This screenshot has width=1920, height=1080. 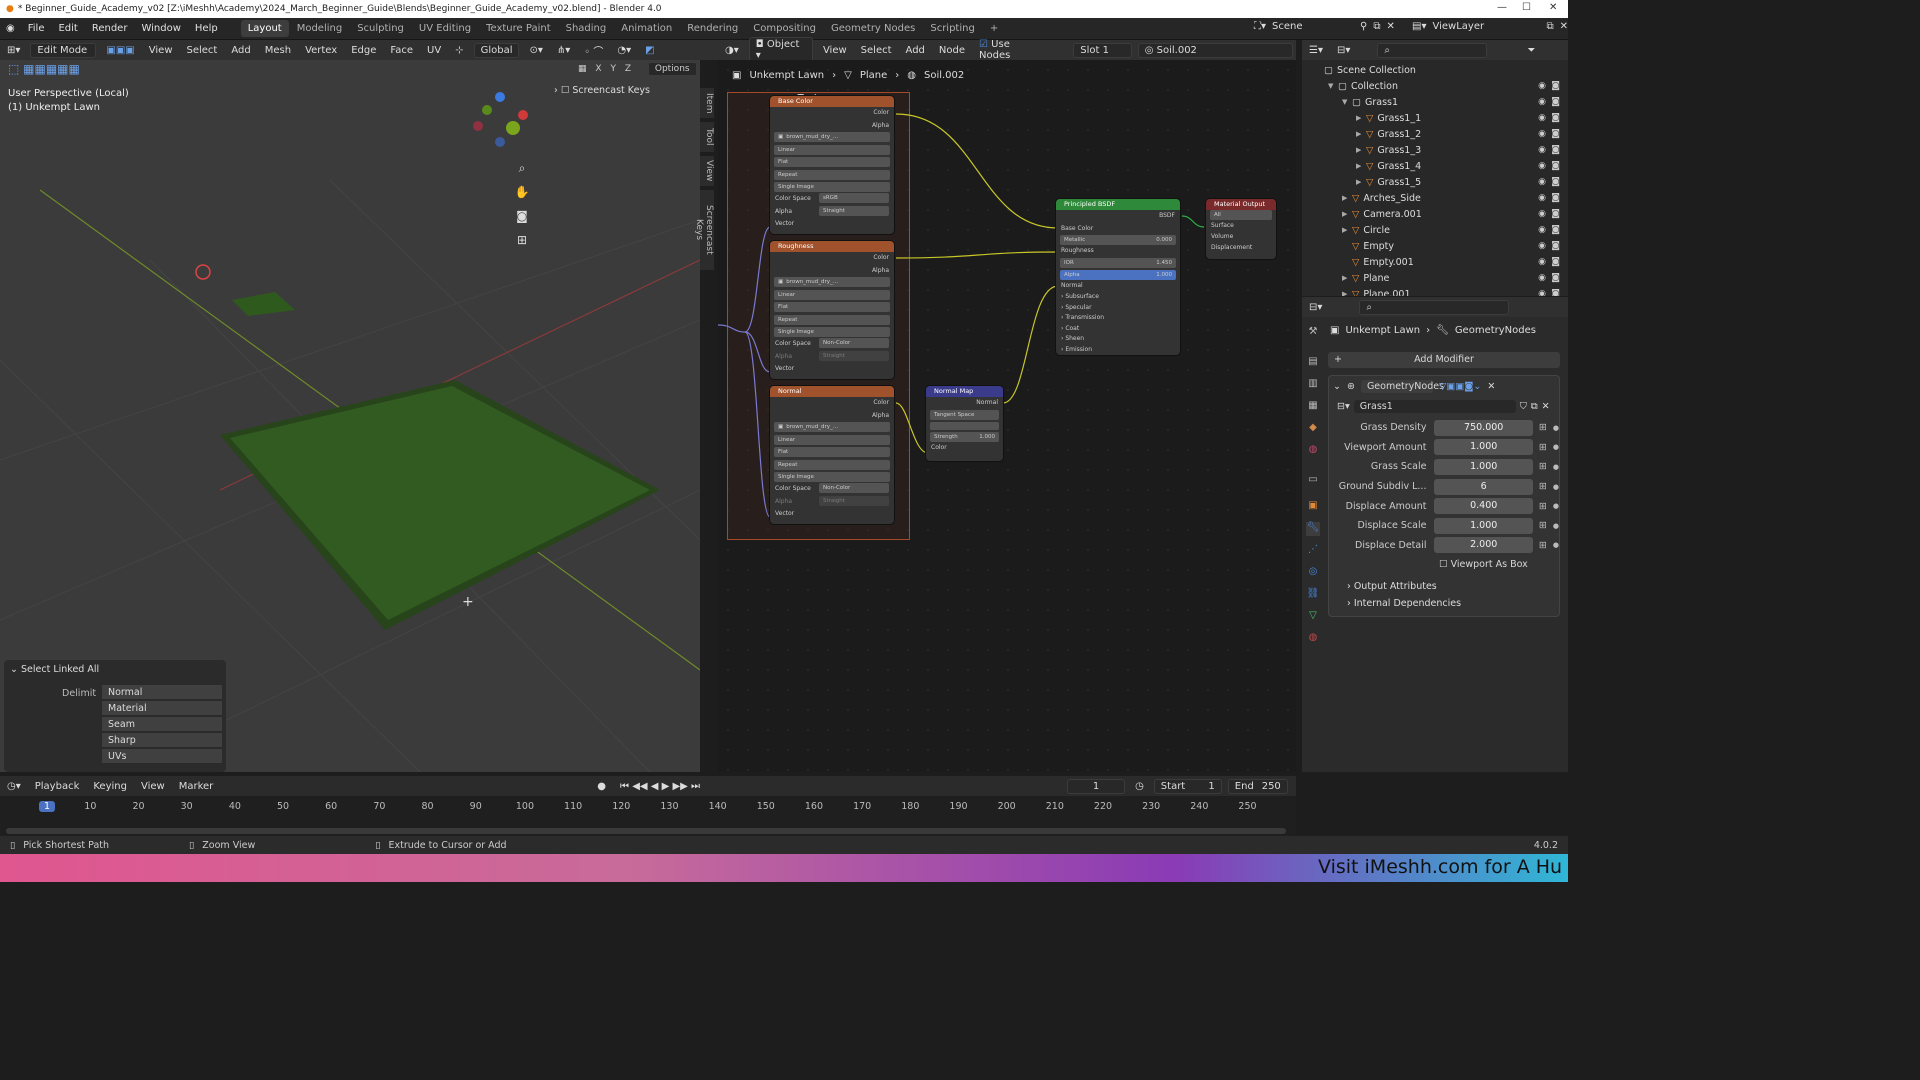 I want to click on bsdf-panel-coat: › Coat, so click(x=1118, y=329).